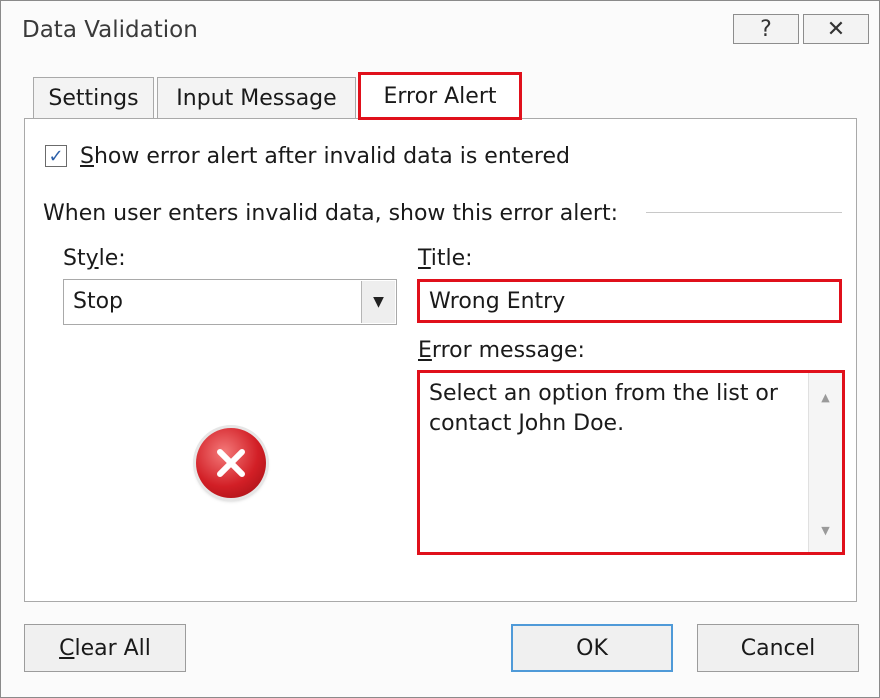  Describe the element at coordinates (501, 350) in the screenshot. I see `error-message-label: Error message:` at that location.